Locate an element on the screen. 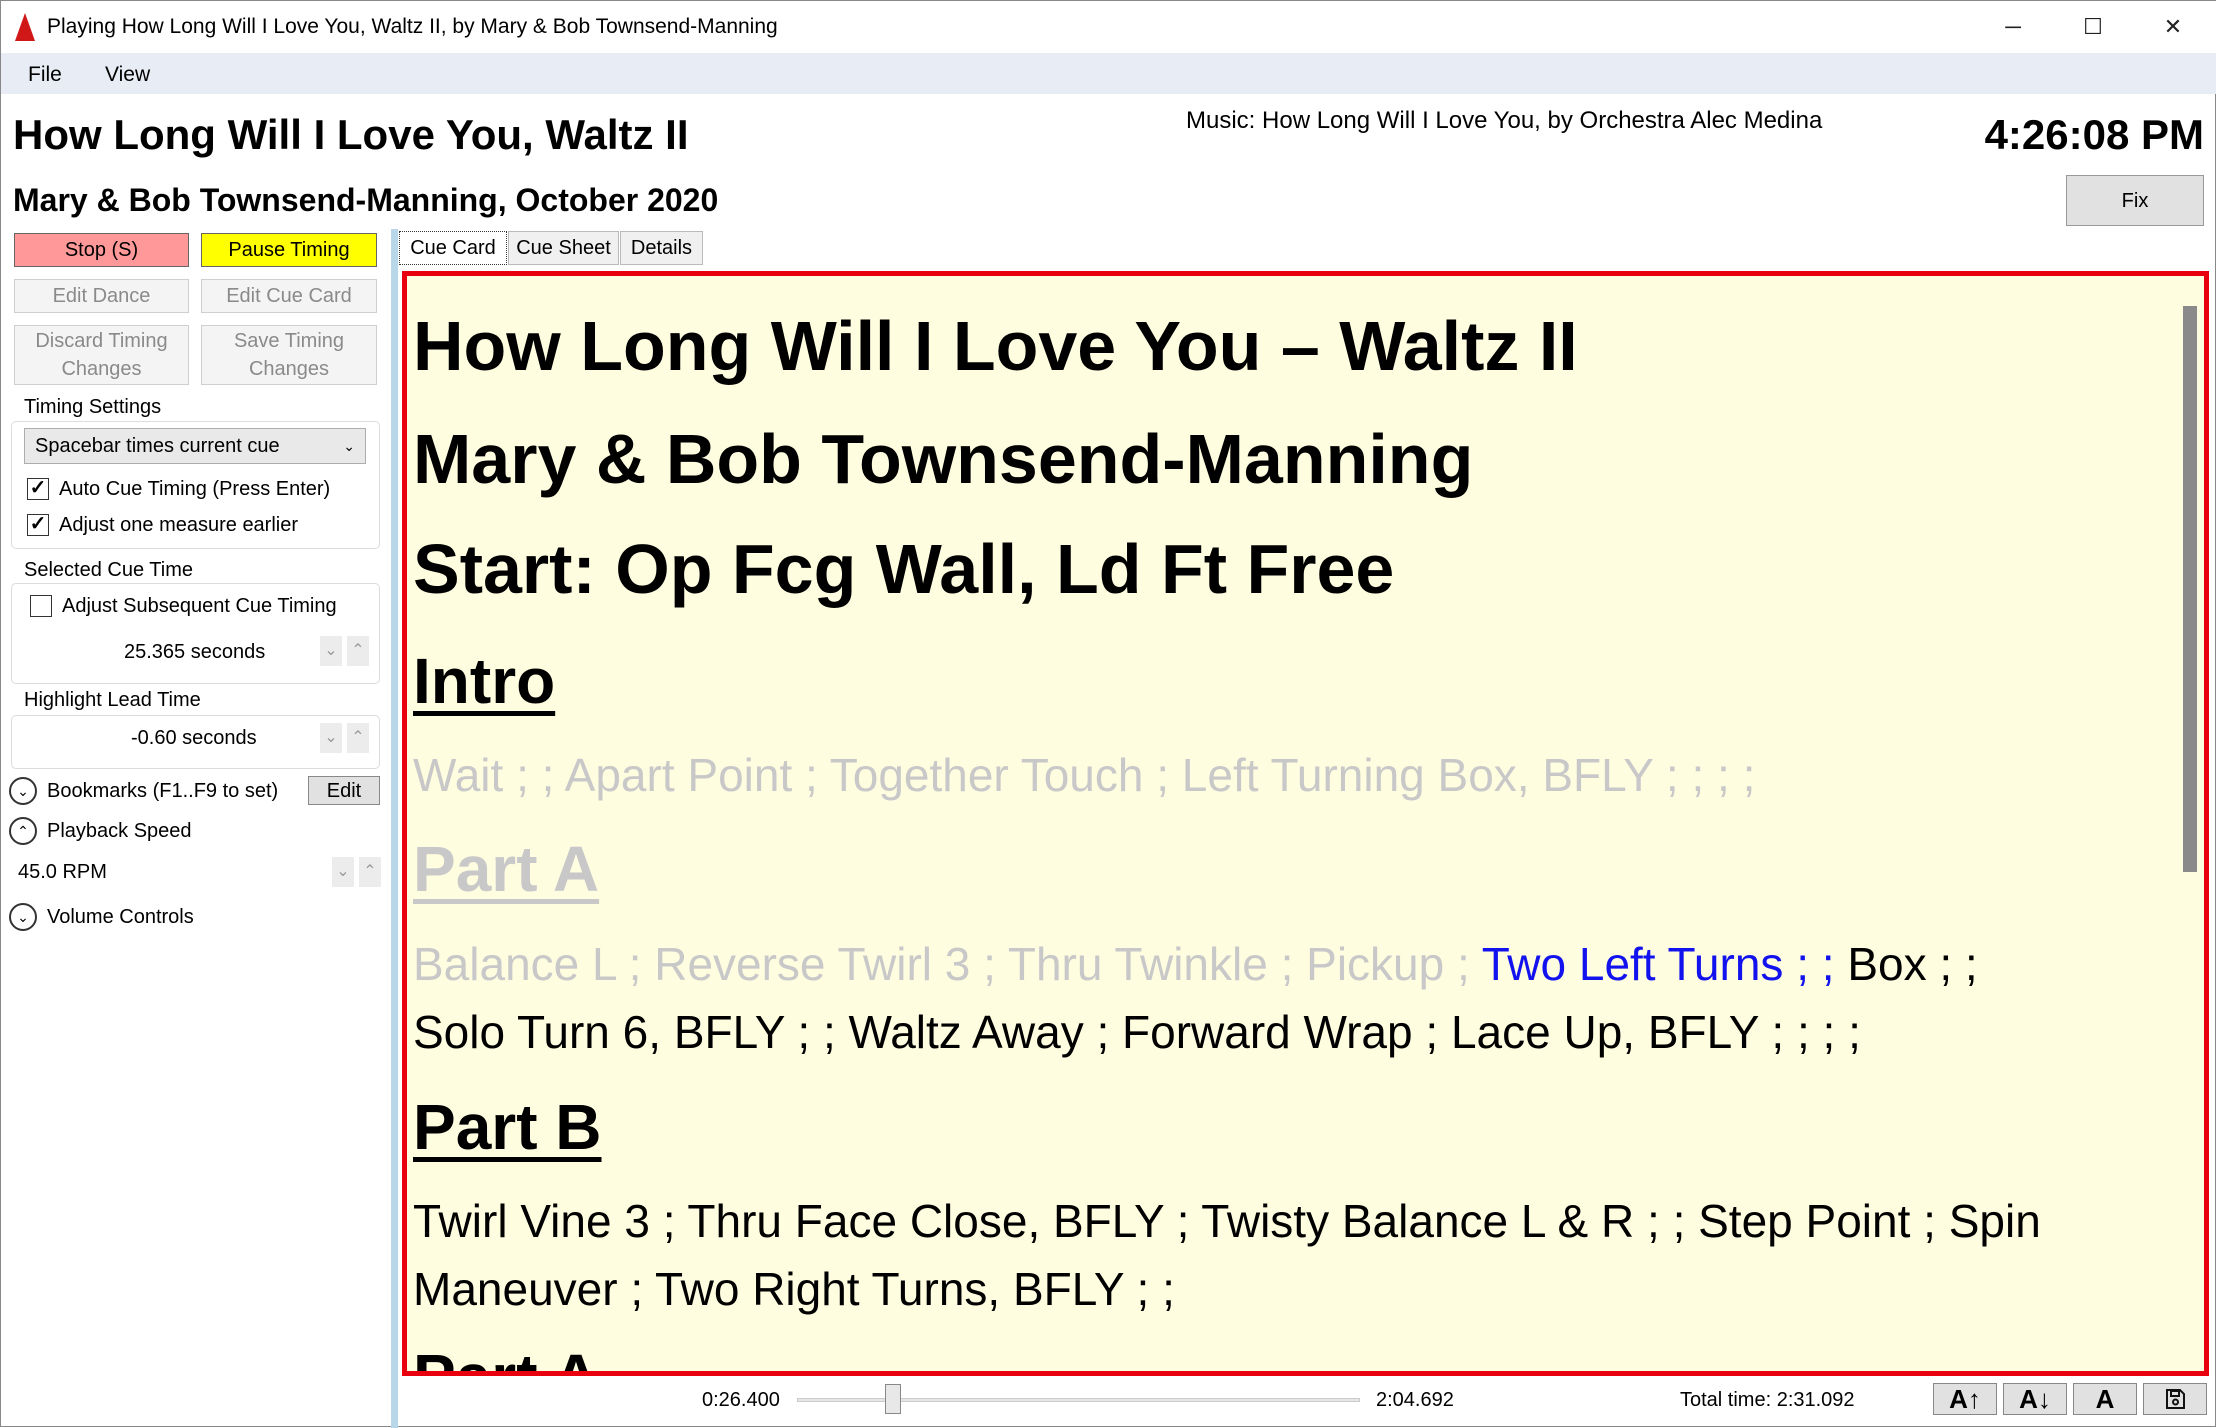 This screenshot has height=1428, width=2216. stop-button: Stop (S) is located at coordinates (101, 250).